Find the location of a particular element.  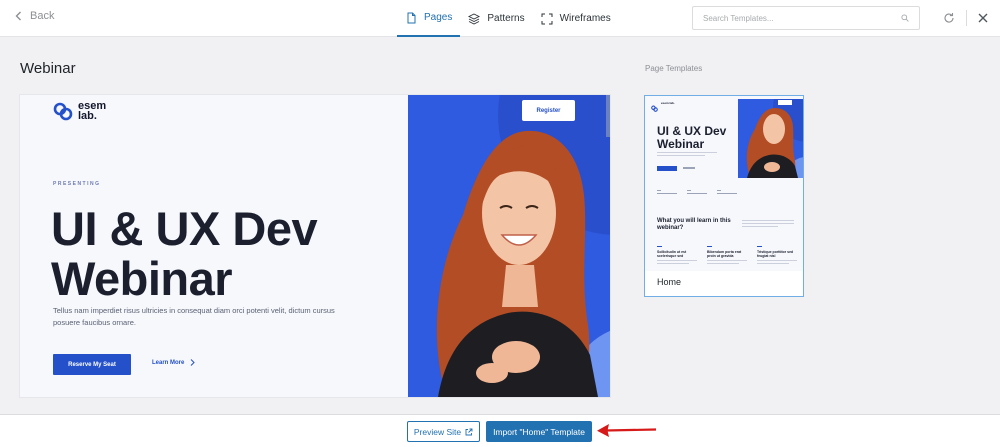

close-icon is located at coordinates (983, 18).